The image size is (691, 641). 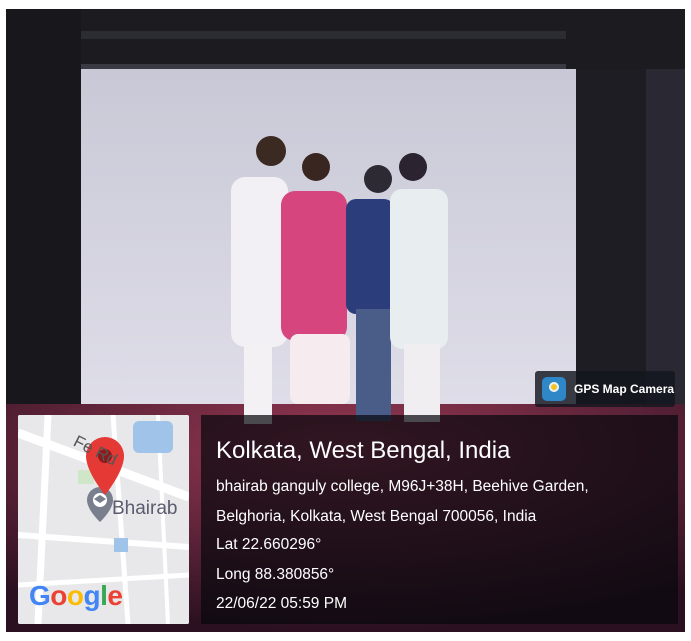 I want to click on map-place-label: Bhairab, so click(x=145, y=508).